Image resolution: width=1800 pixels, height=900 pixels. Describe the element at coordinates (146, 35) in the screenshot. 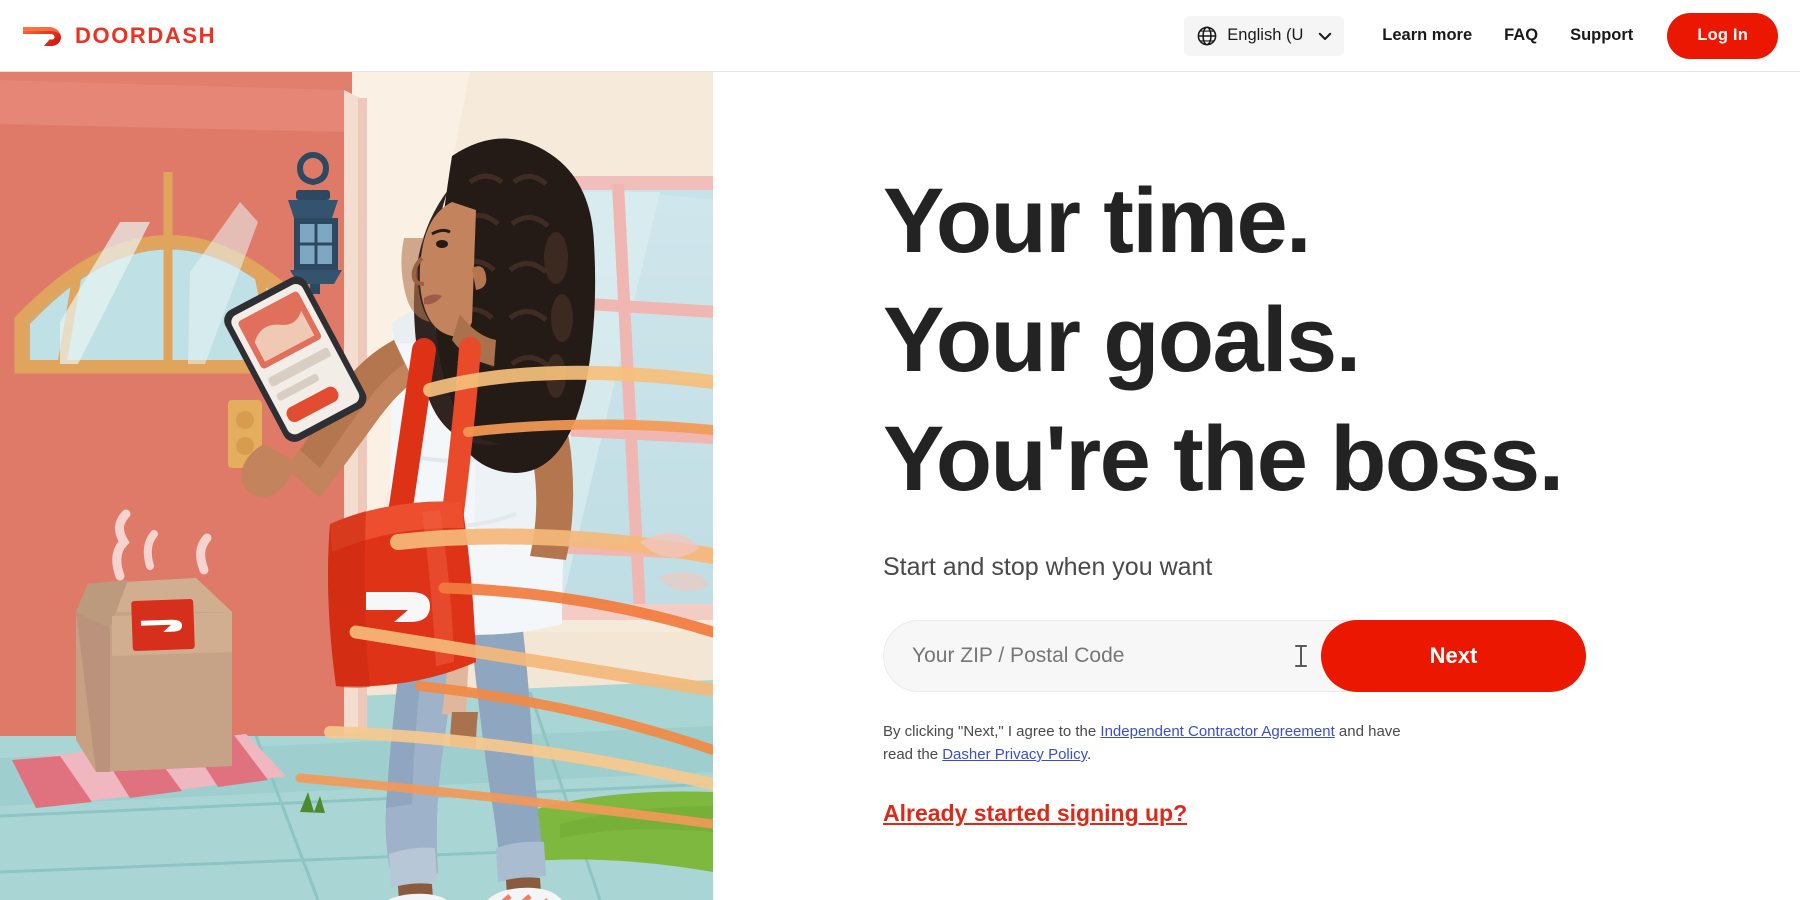

I see `brand-wordmark: DOORDASH` at that location.